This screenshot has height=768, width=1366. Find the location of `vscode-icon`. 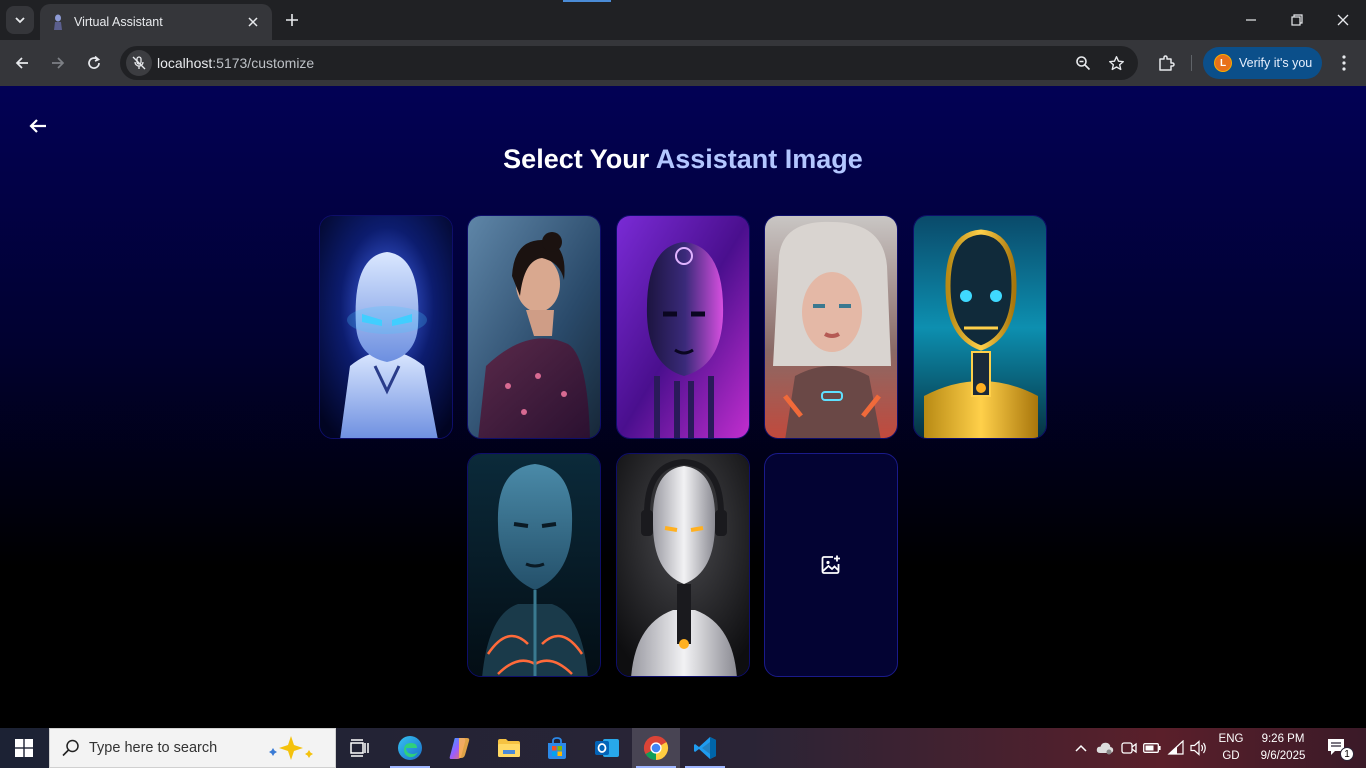

vscode-icon is located at coordinates (705, 748).